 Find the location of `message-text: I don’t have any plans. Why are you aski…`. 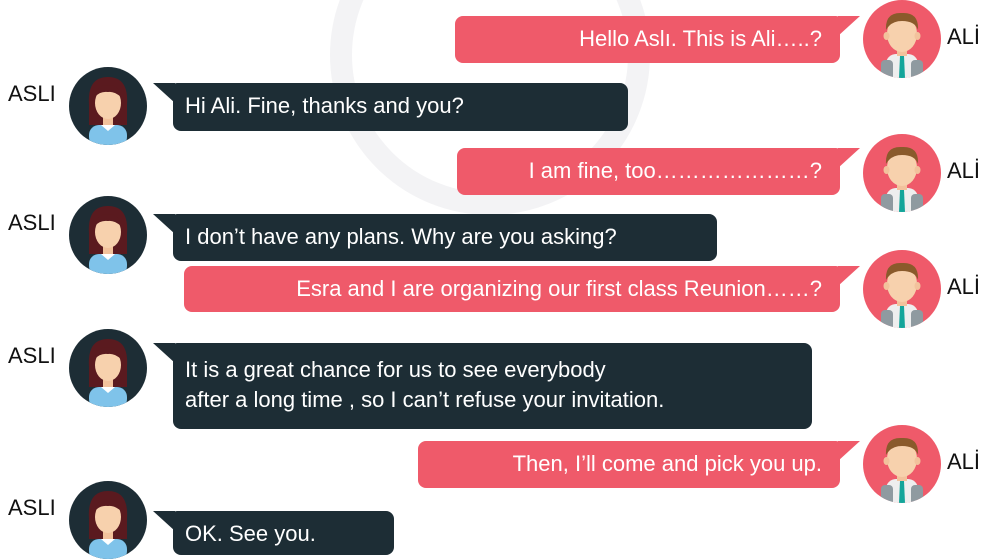

message-text: I don’t have any plans. Why are you aski… is located at coordinates (401, 236).